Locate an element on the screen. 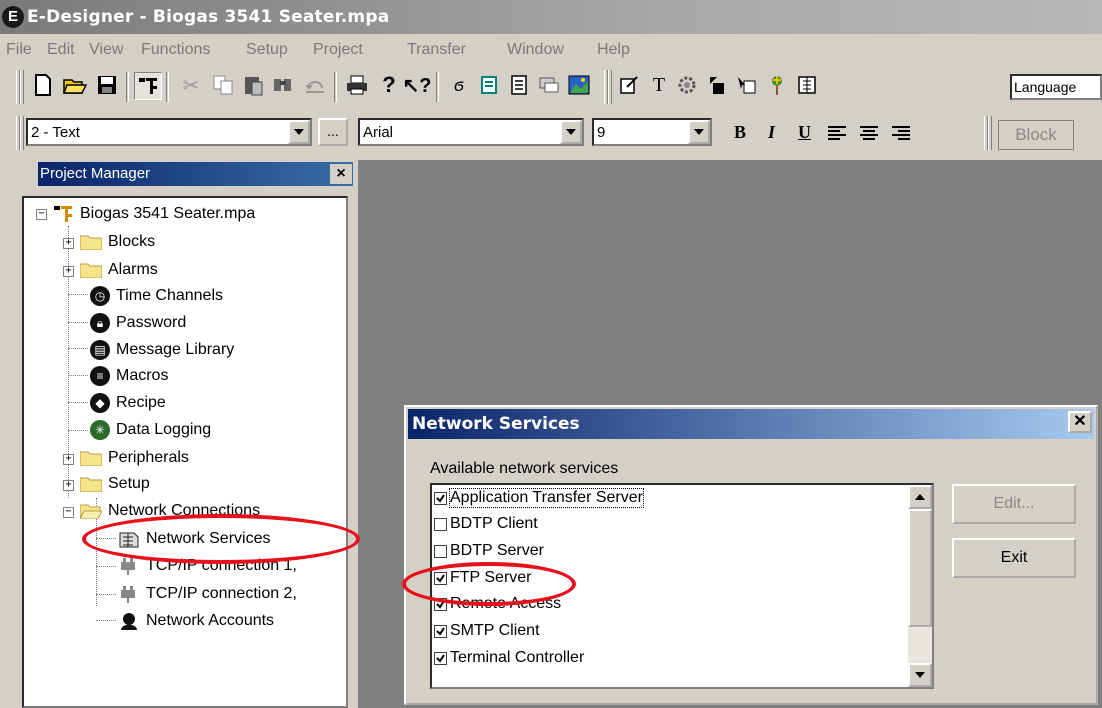 The image size is (1102, 708). service-item: SMTP Client is located at coordinates (487, 631).